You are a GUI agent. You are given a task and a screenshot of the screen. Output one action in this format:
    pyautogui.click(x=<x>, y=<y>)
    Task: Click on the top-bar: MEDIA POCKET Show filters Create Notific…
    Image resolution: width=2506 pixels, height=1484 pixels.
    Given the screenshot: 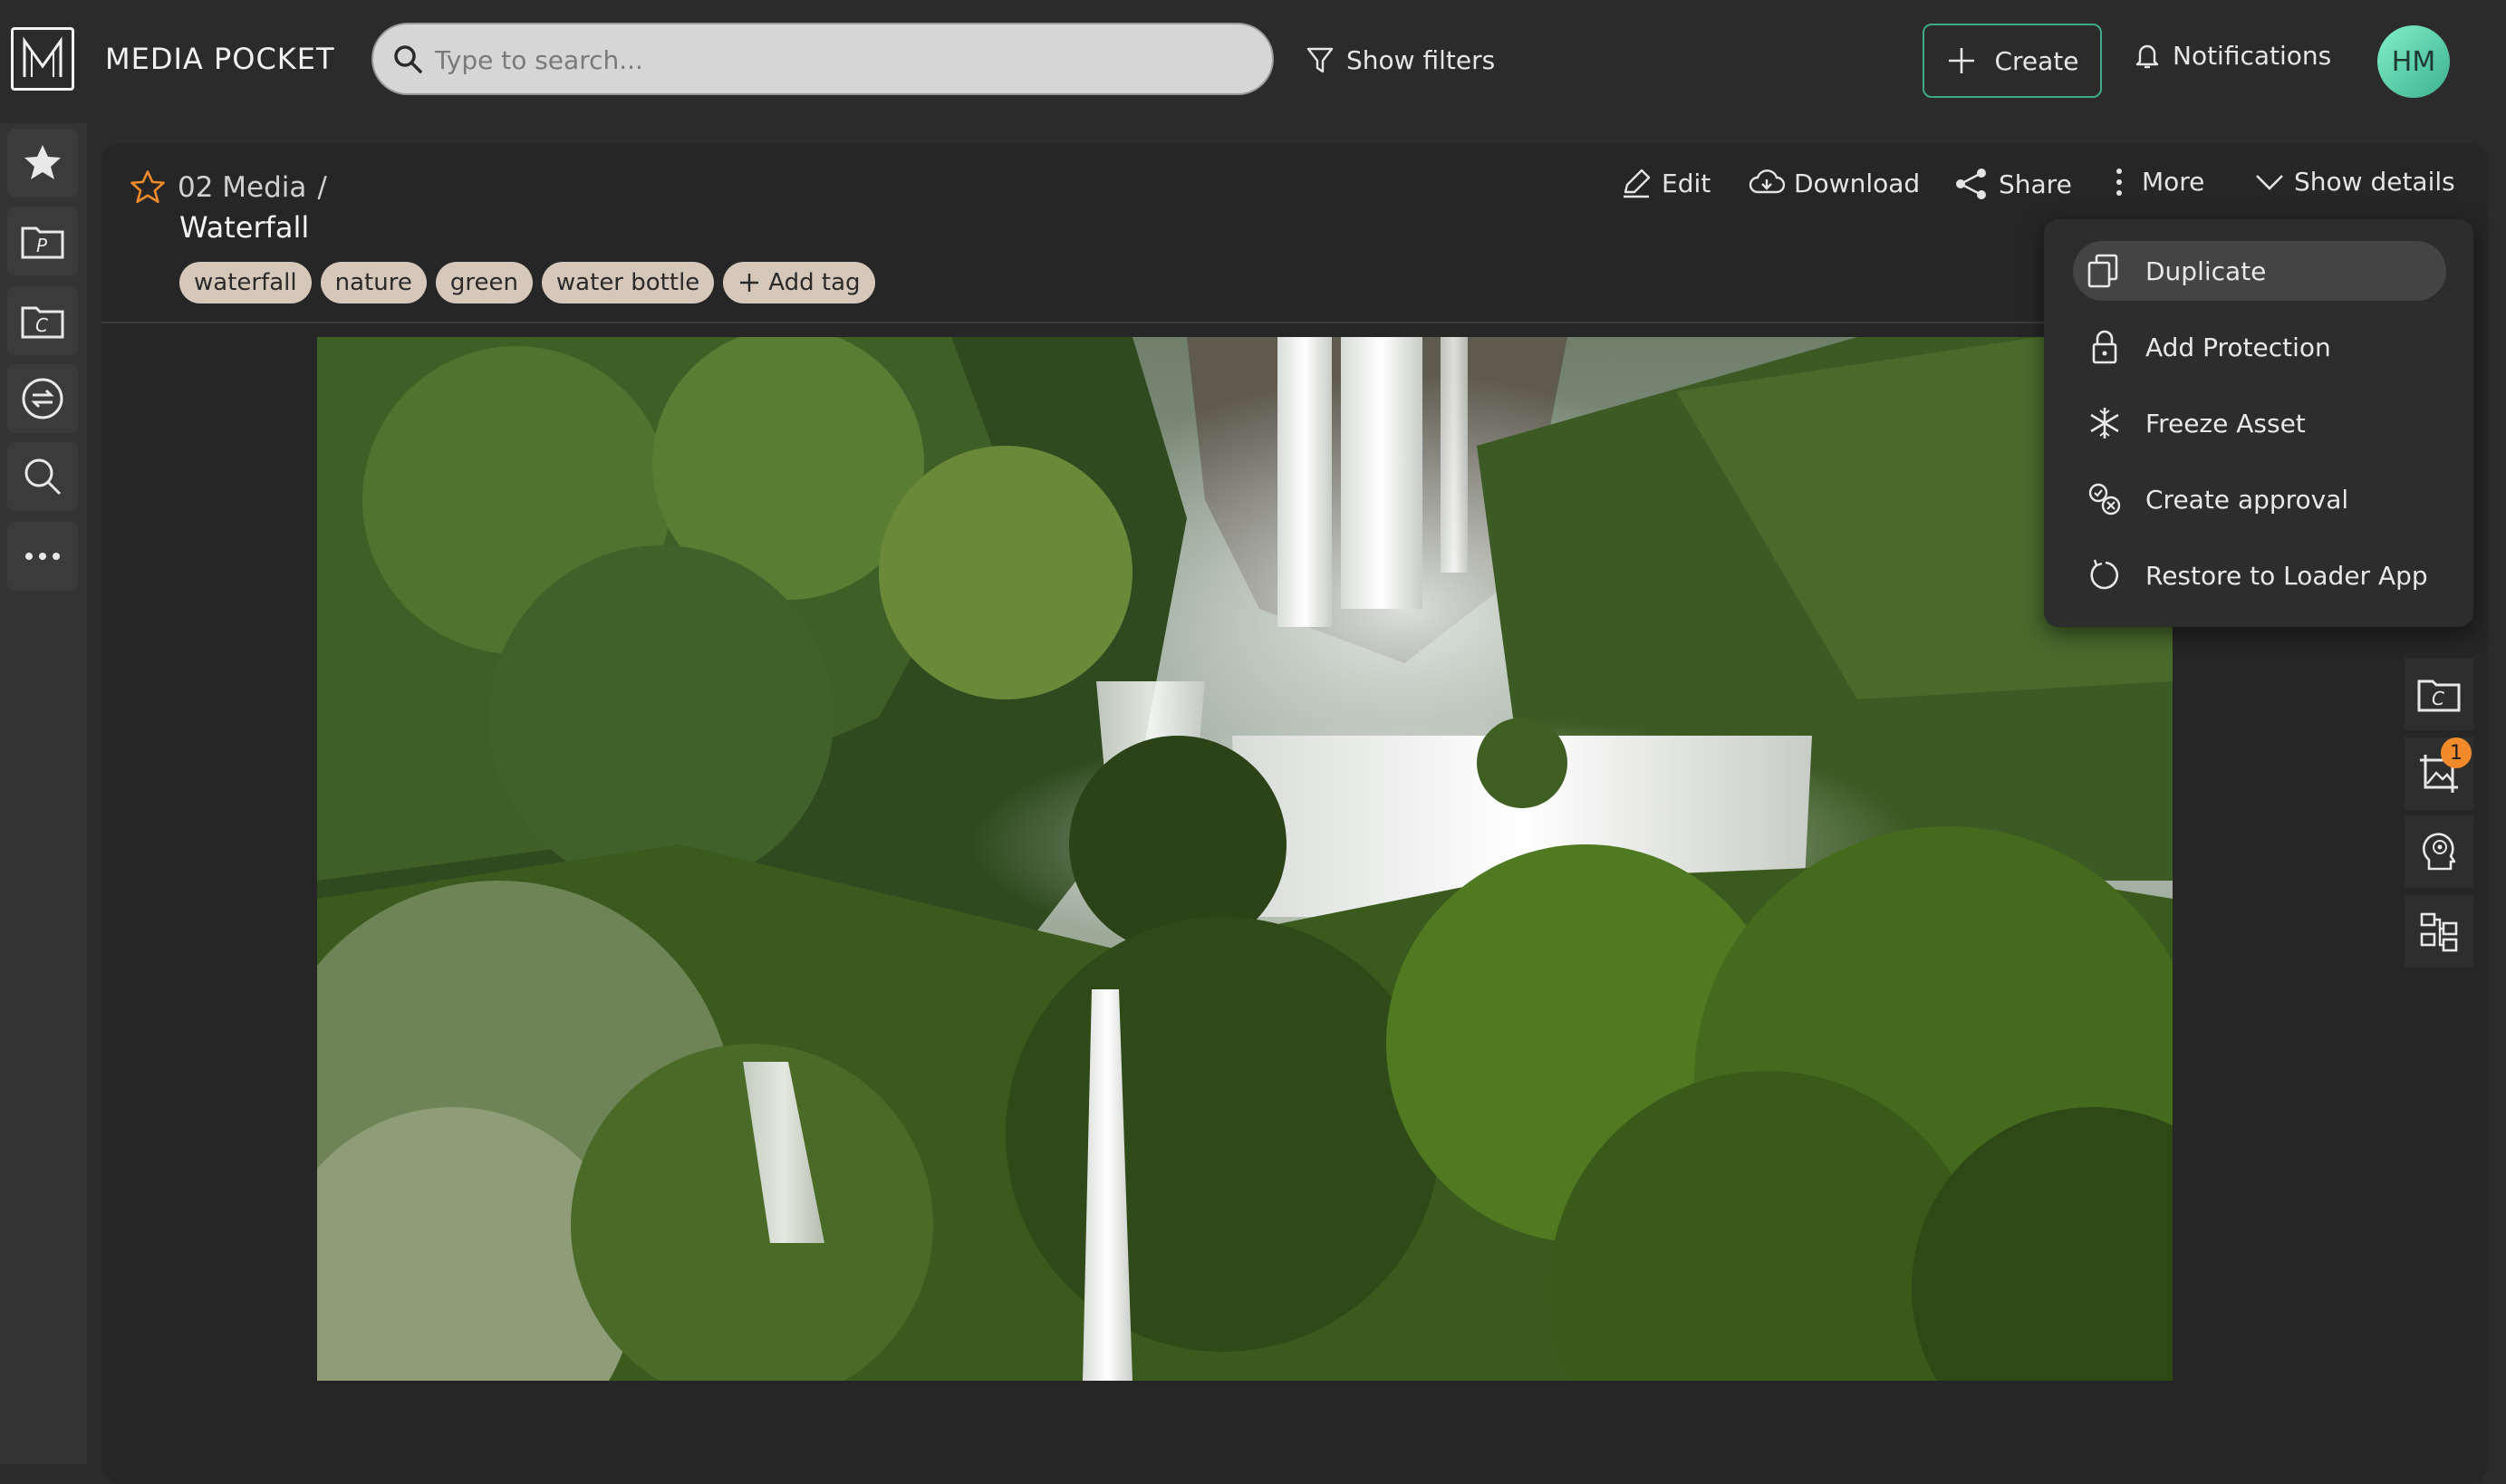 What is the action you would take?
    pyautogui.click(x=1253, y=61)
    